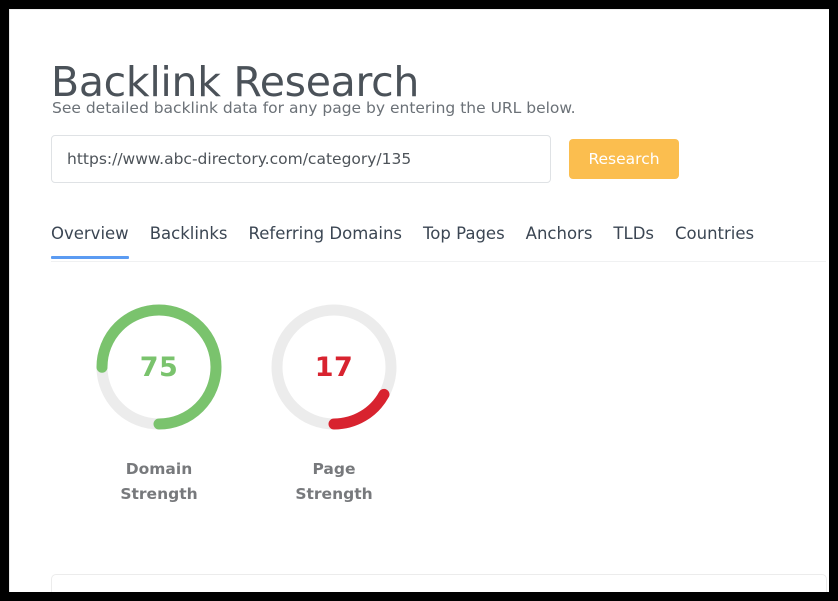 The width and height of the screenshot is (838, 601). I want to click on tab-top-pages: Top Pages, so click(464, 240).